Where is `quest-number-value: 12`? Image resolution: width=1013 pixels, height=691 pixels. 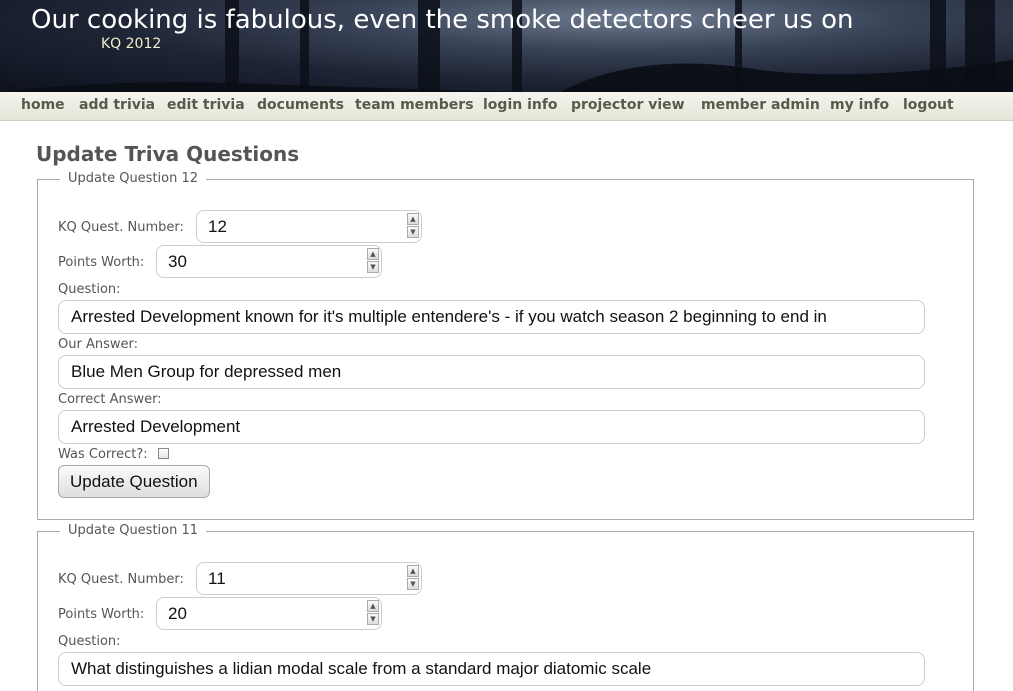 quest-number-value: 12 is located at coordinates (217, 226).